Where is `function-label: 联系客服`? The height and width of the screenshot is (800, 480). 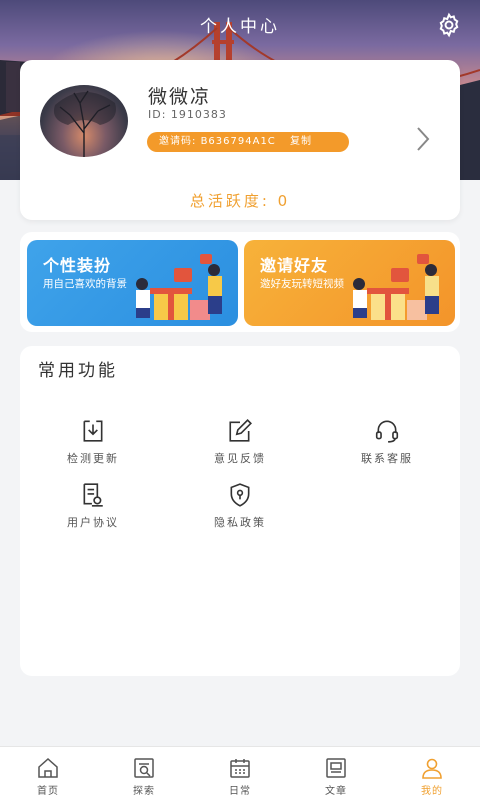 function-label: 联系客服 is located at coordinates (387, 458).